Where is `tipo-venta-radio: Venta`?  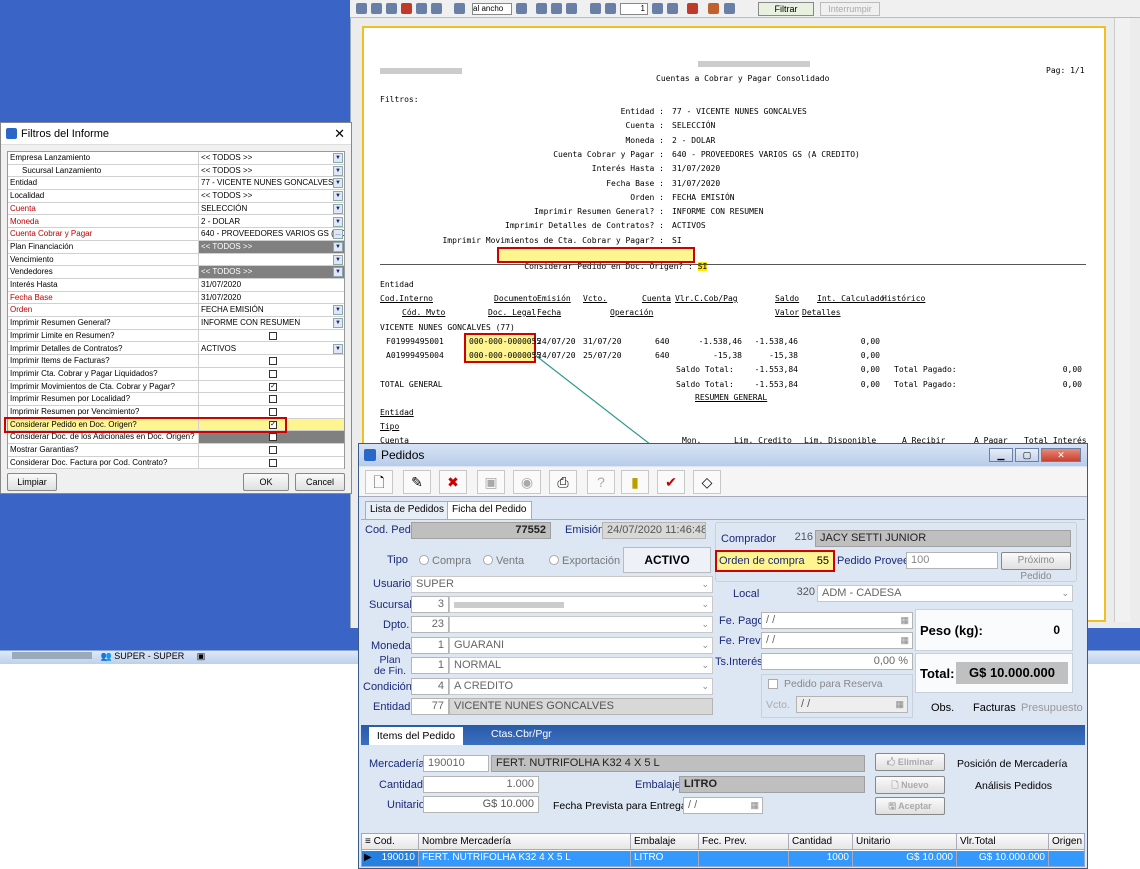
tipo-venta-radio: Venta is located at coordinates (503, 561).